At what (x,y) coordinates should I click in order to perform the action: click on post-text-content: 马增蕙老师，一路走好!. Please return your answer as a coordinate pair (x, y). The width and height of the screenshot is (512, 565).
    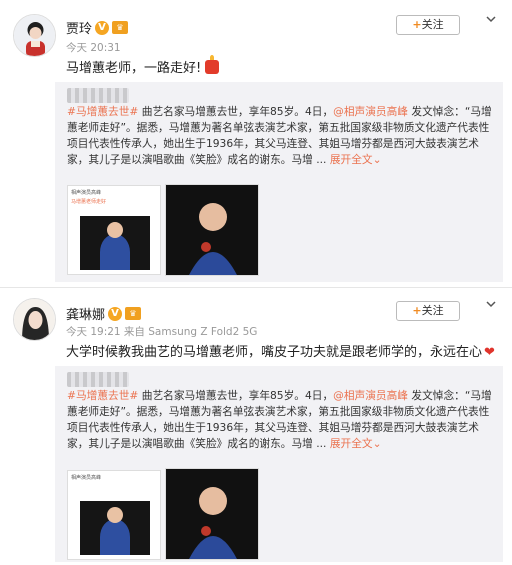
    Looking at the image, I should click on (134, 68).